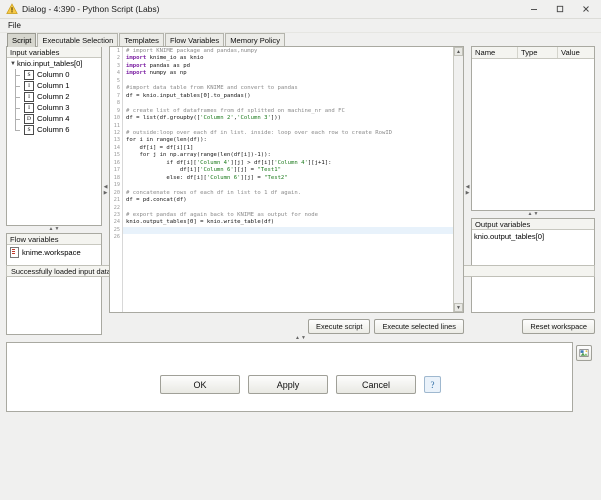 The image size is (601, 500). I want to click on scroll-down-icon: ▼, so click(458, 307).